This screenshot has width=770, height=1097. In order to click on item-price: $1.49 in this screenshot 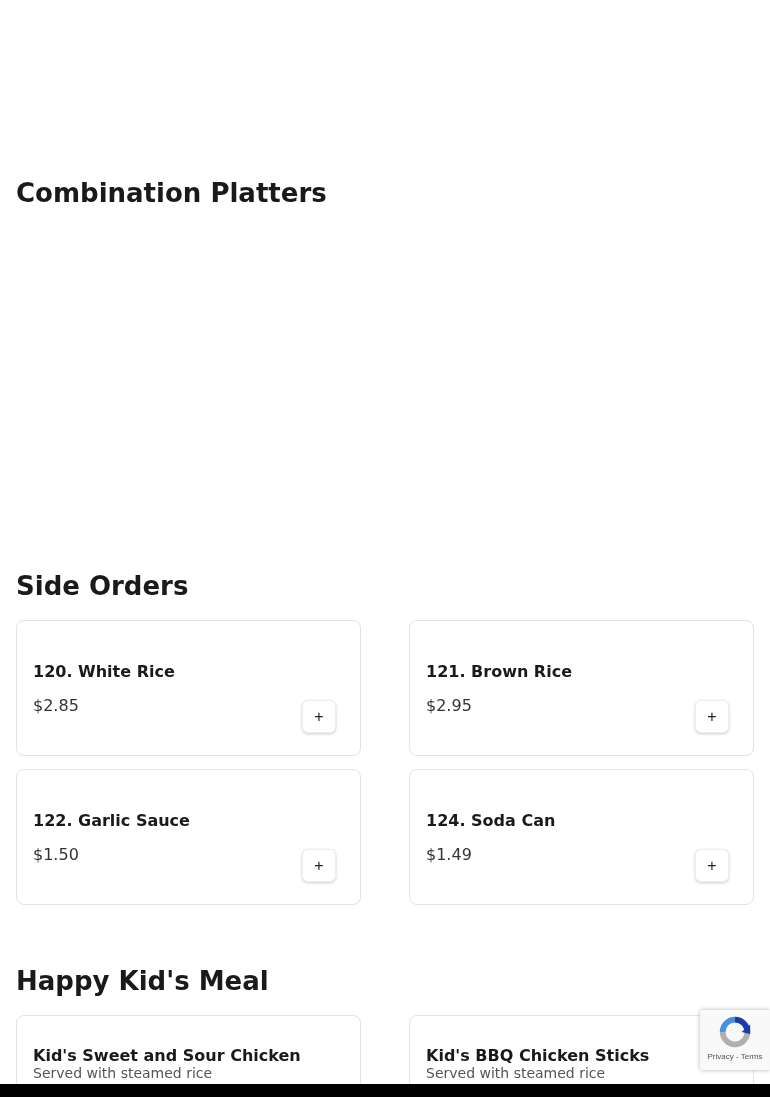, I will do `click(449, 855)`.